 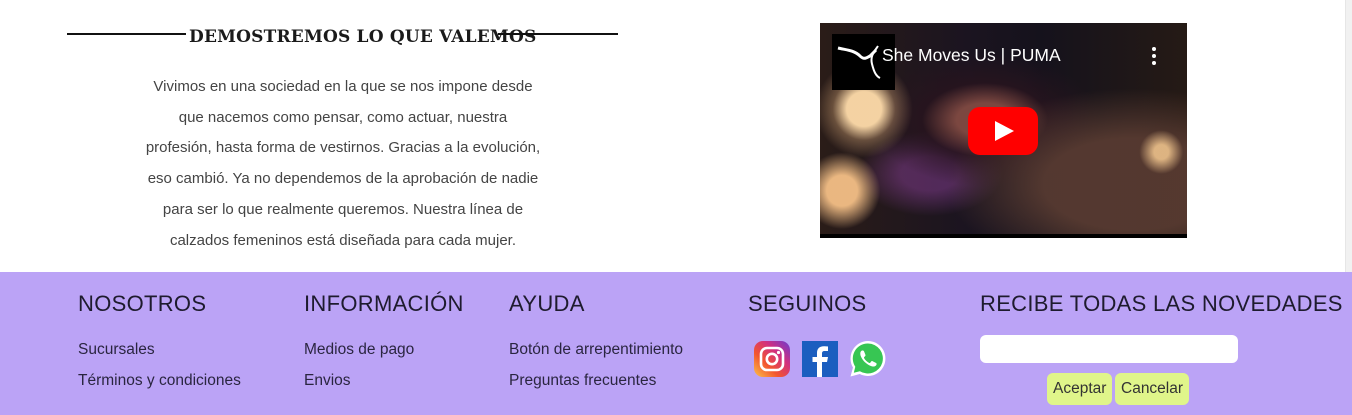 What do you see at coordinates (547, 303) in the screenshot?
I see `footer-title-ayuda: AYUDA` at bounding box center [547, 303].